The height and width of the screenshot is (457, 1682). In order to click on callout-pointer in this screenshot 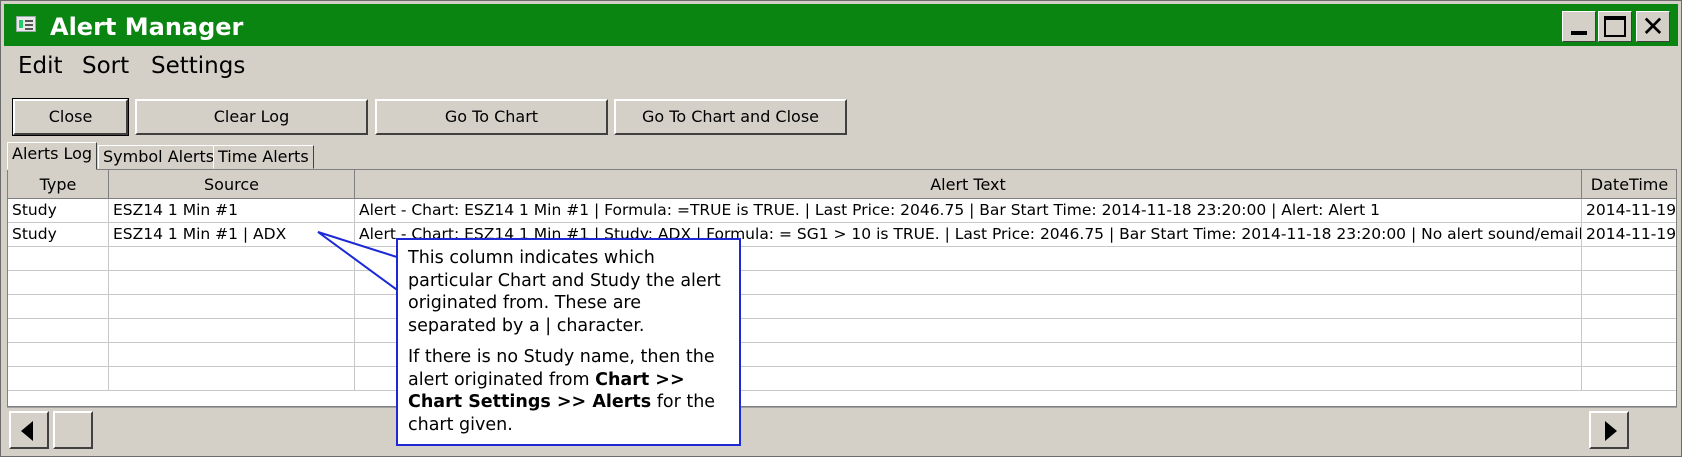, I will do `click(359, 262)`.